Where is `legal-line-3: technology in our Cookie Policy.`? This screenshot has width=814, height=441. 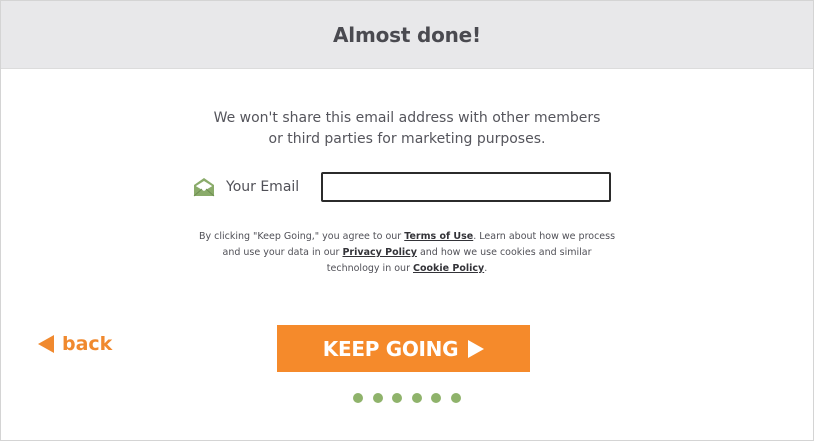
legal-line-3: technology in our Cookie Policy. is located at coordinates (407, 269).